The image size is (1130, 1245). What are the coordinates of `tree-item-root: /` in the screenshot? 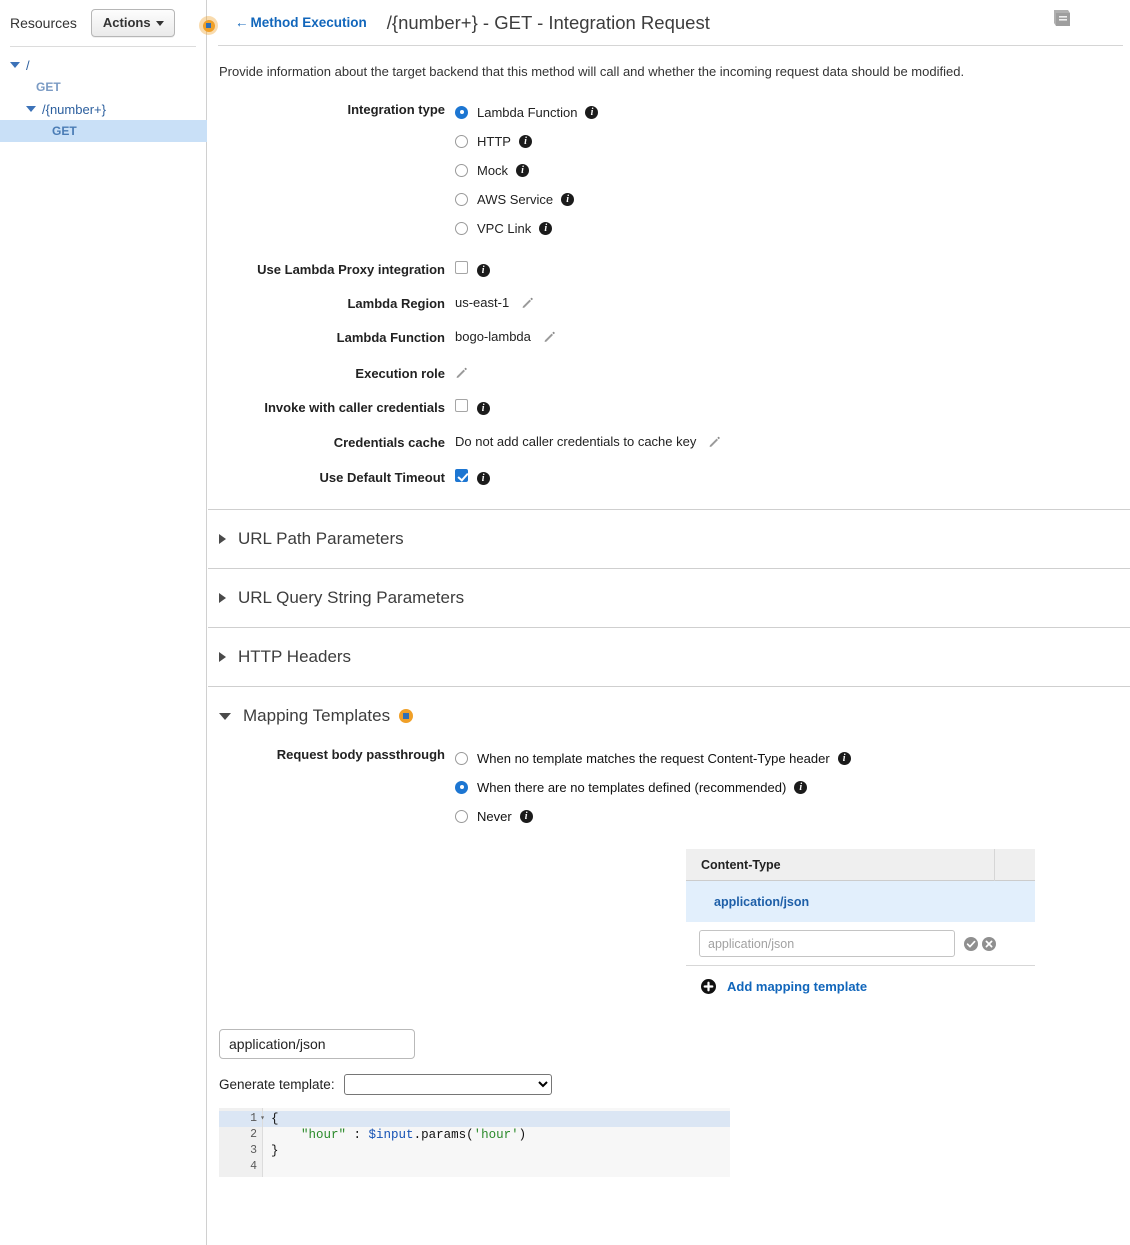 It's located at (103, 65).